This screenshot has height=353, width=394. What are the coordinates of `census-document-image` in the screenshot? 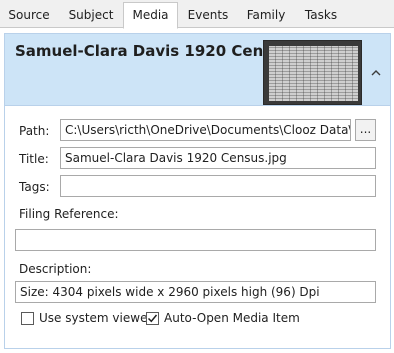 It's located at (313, 73).